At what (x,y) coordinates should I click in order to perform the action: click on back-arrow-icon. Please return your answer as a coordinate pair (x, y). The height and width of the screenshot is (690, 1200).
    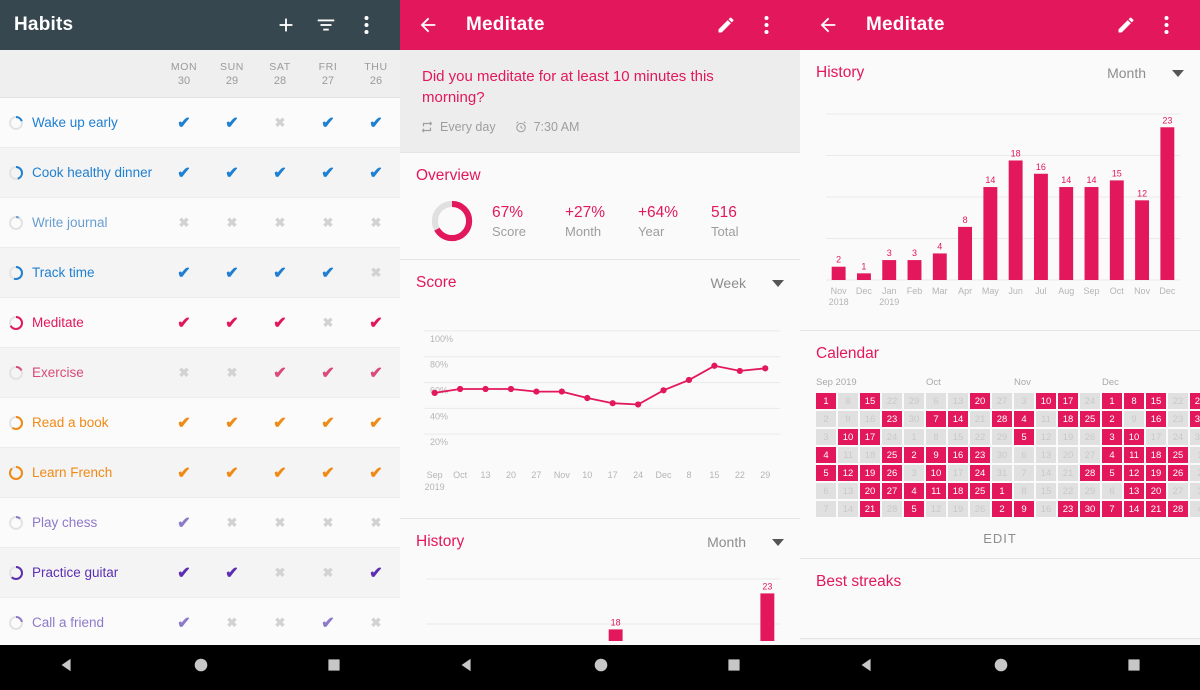
    Looking at the image, I should click on (428, 25).